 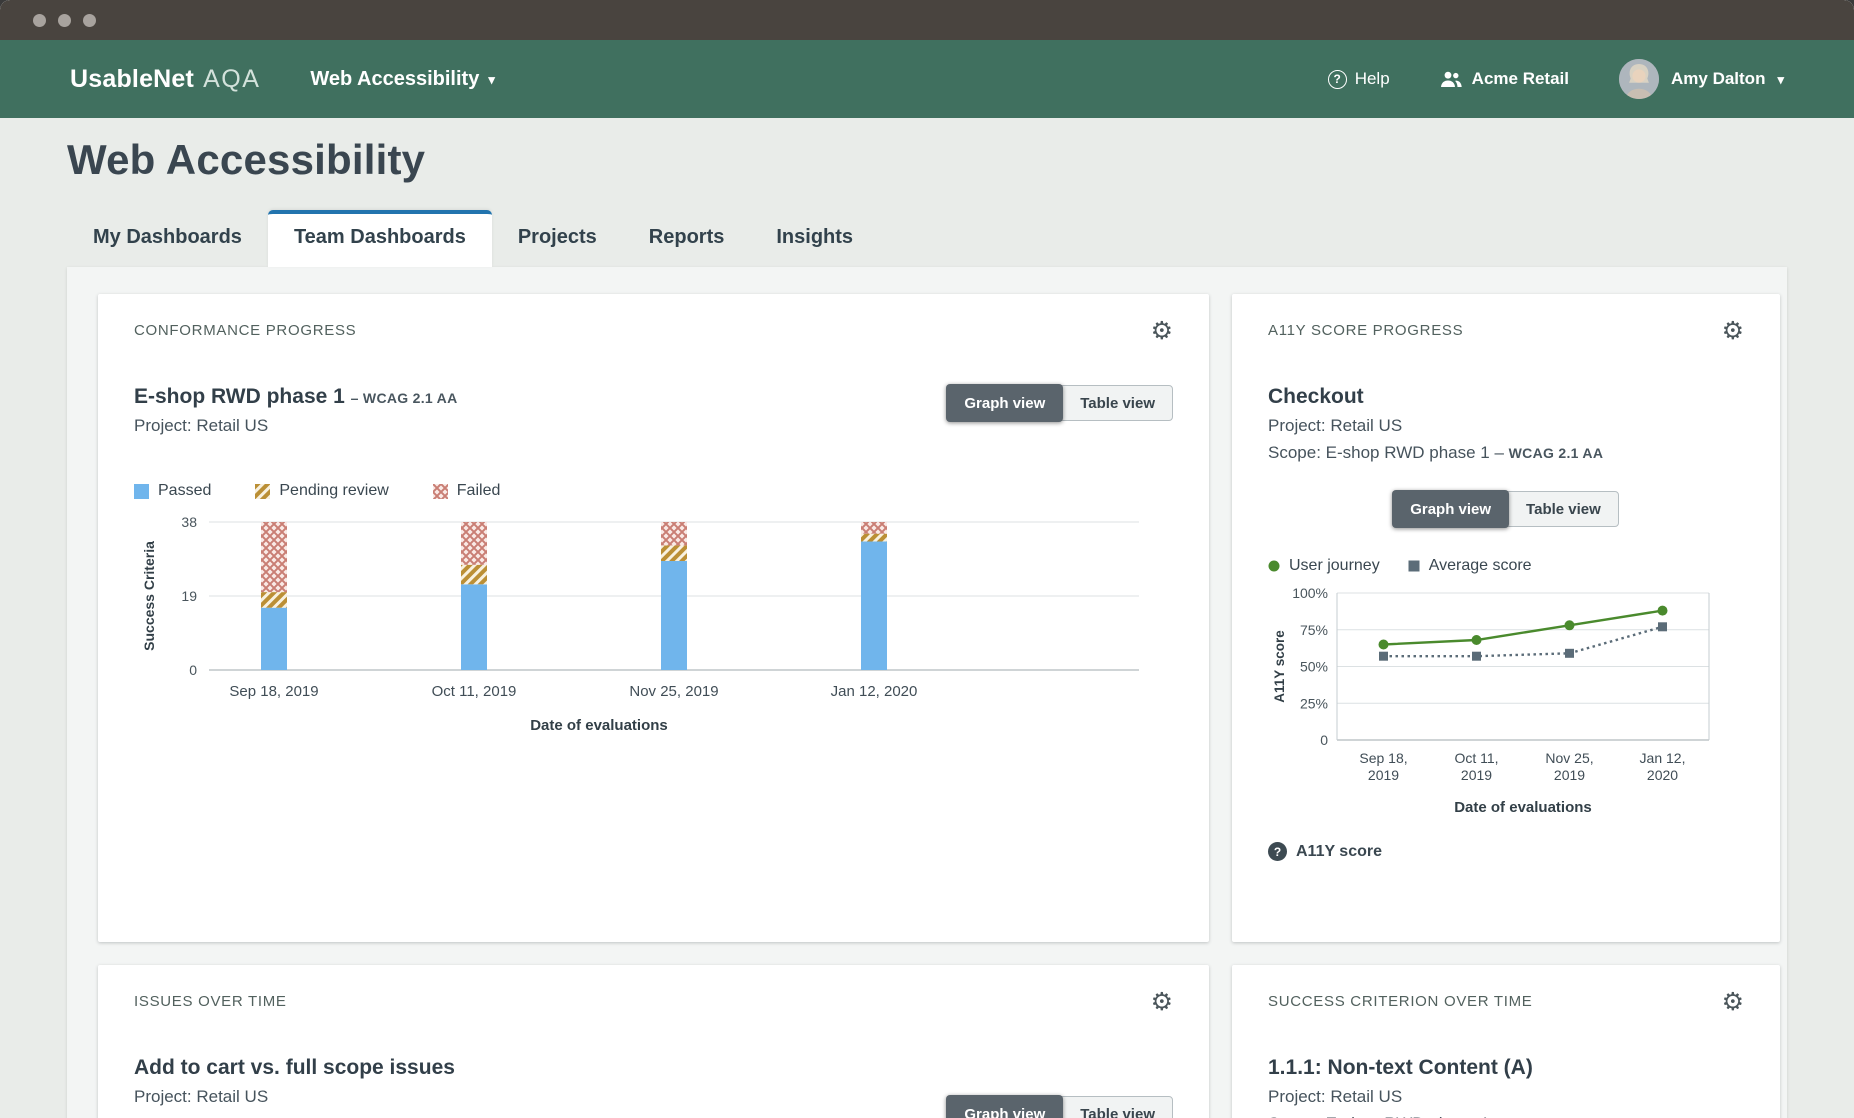 What do you see at coordinates (239, 396) in the screenshot?
I see `evaluation-title-text: E-shop RWD phase 1` at bounding box center [239, 396].